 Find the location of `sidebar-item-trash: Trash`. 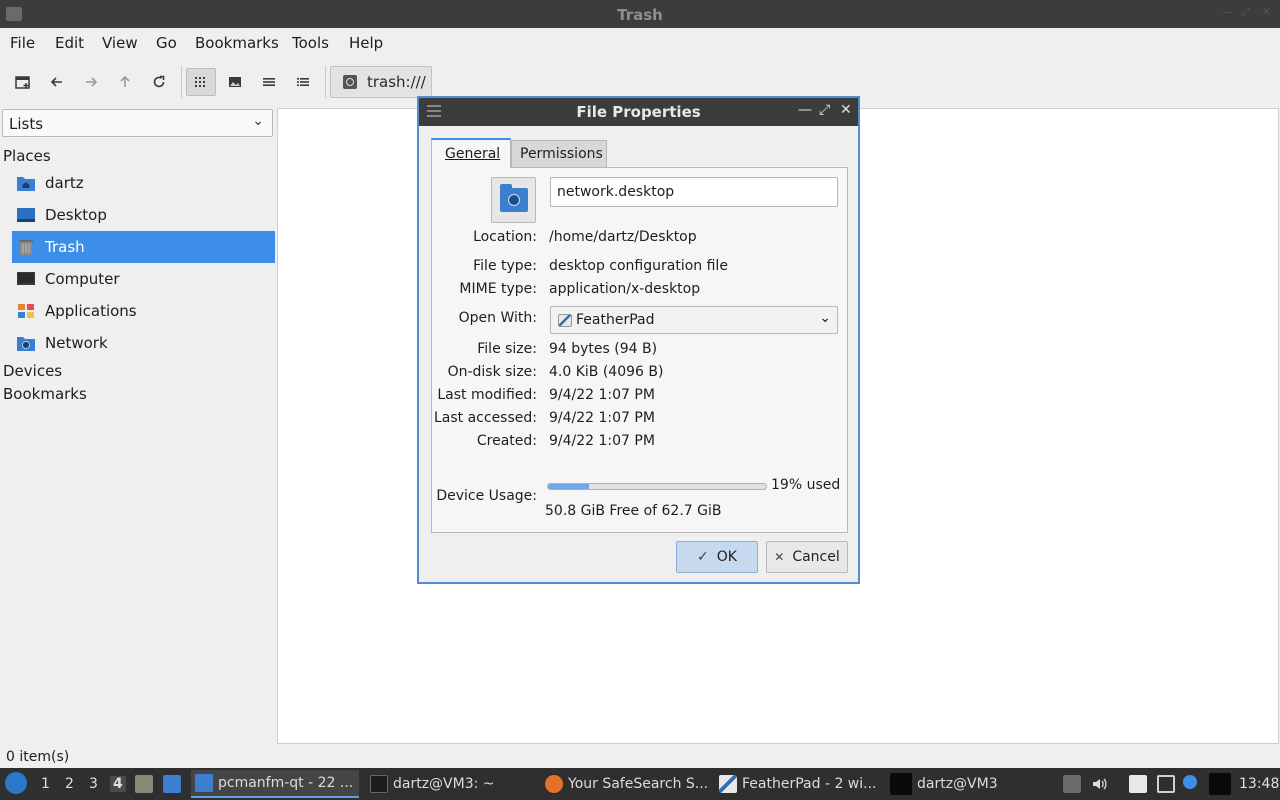

sidebar-item-trash: Trash is located at coordinates (143, 247).